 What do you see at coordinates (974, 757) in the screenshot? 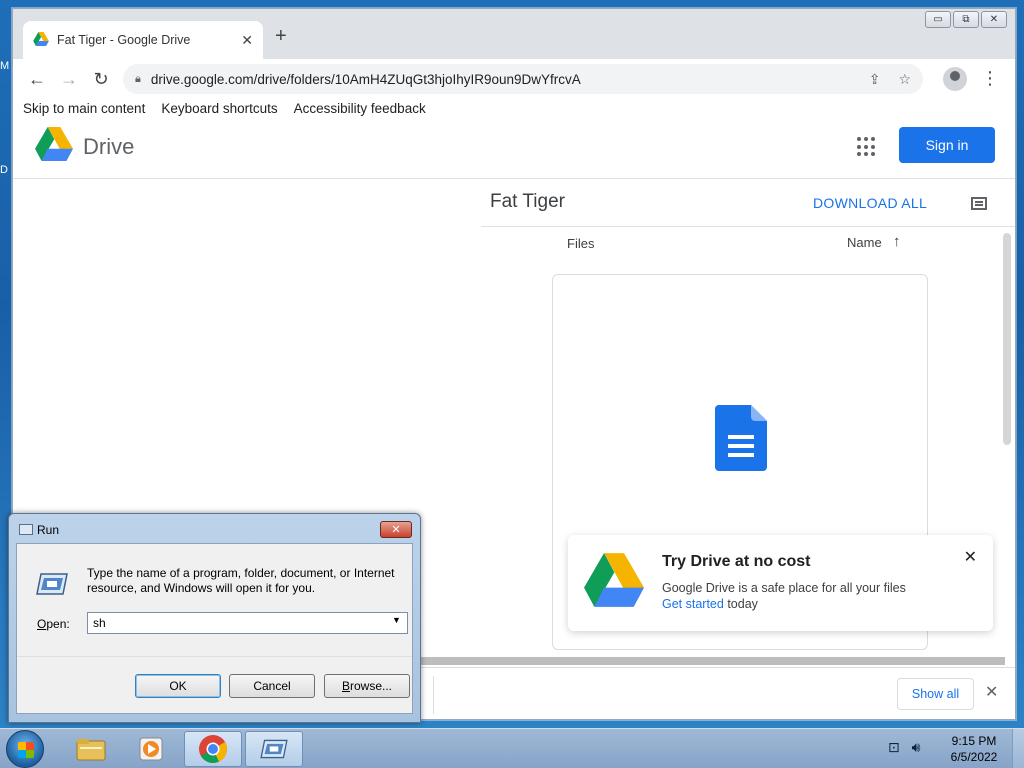
I see `clock-date: 6/5/2022` at bounding box center [974, 757].